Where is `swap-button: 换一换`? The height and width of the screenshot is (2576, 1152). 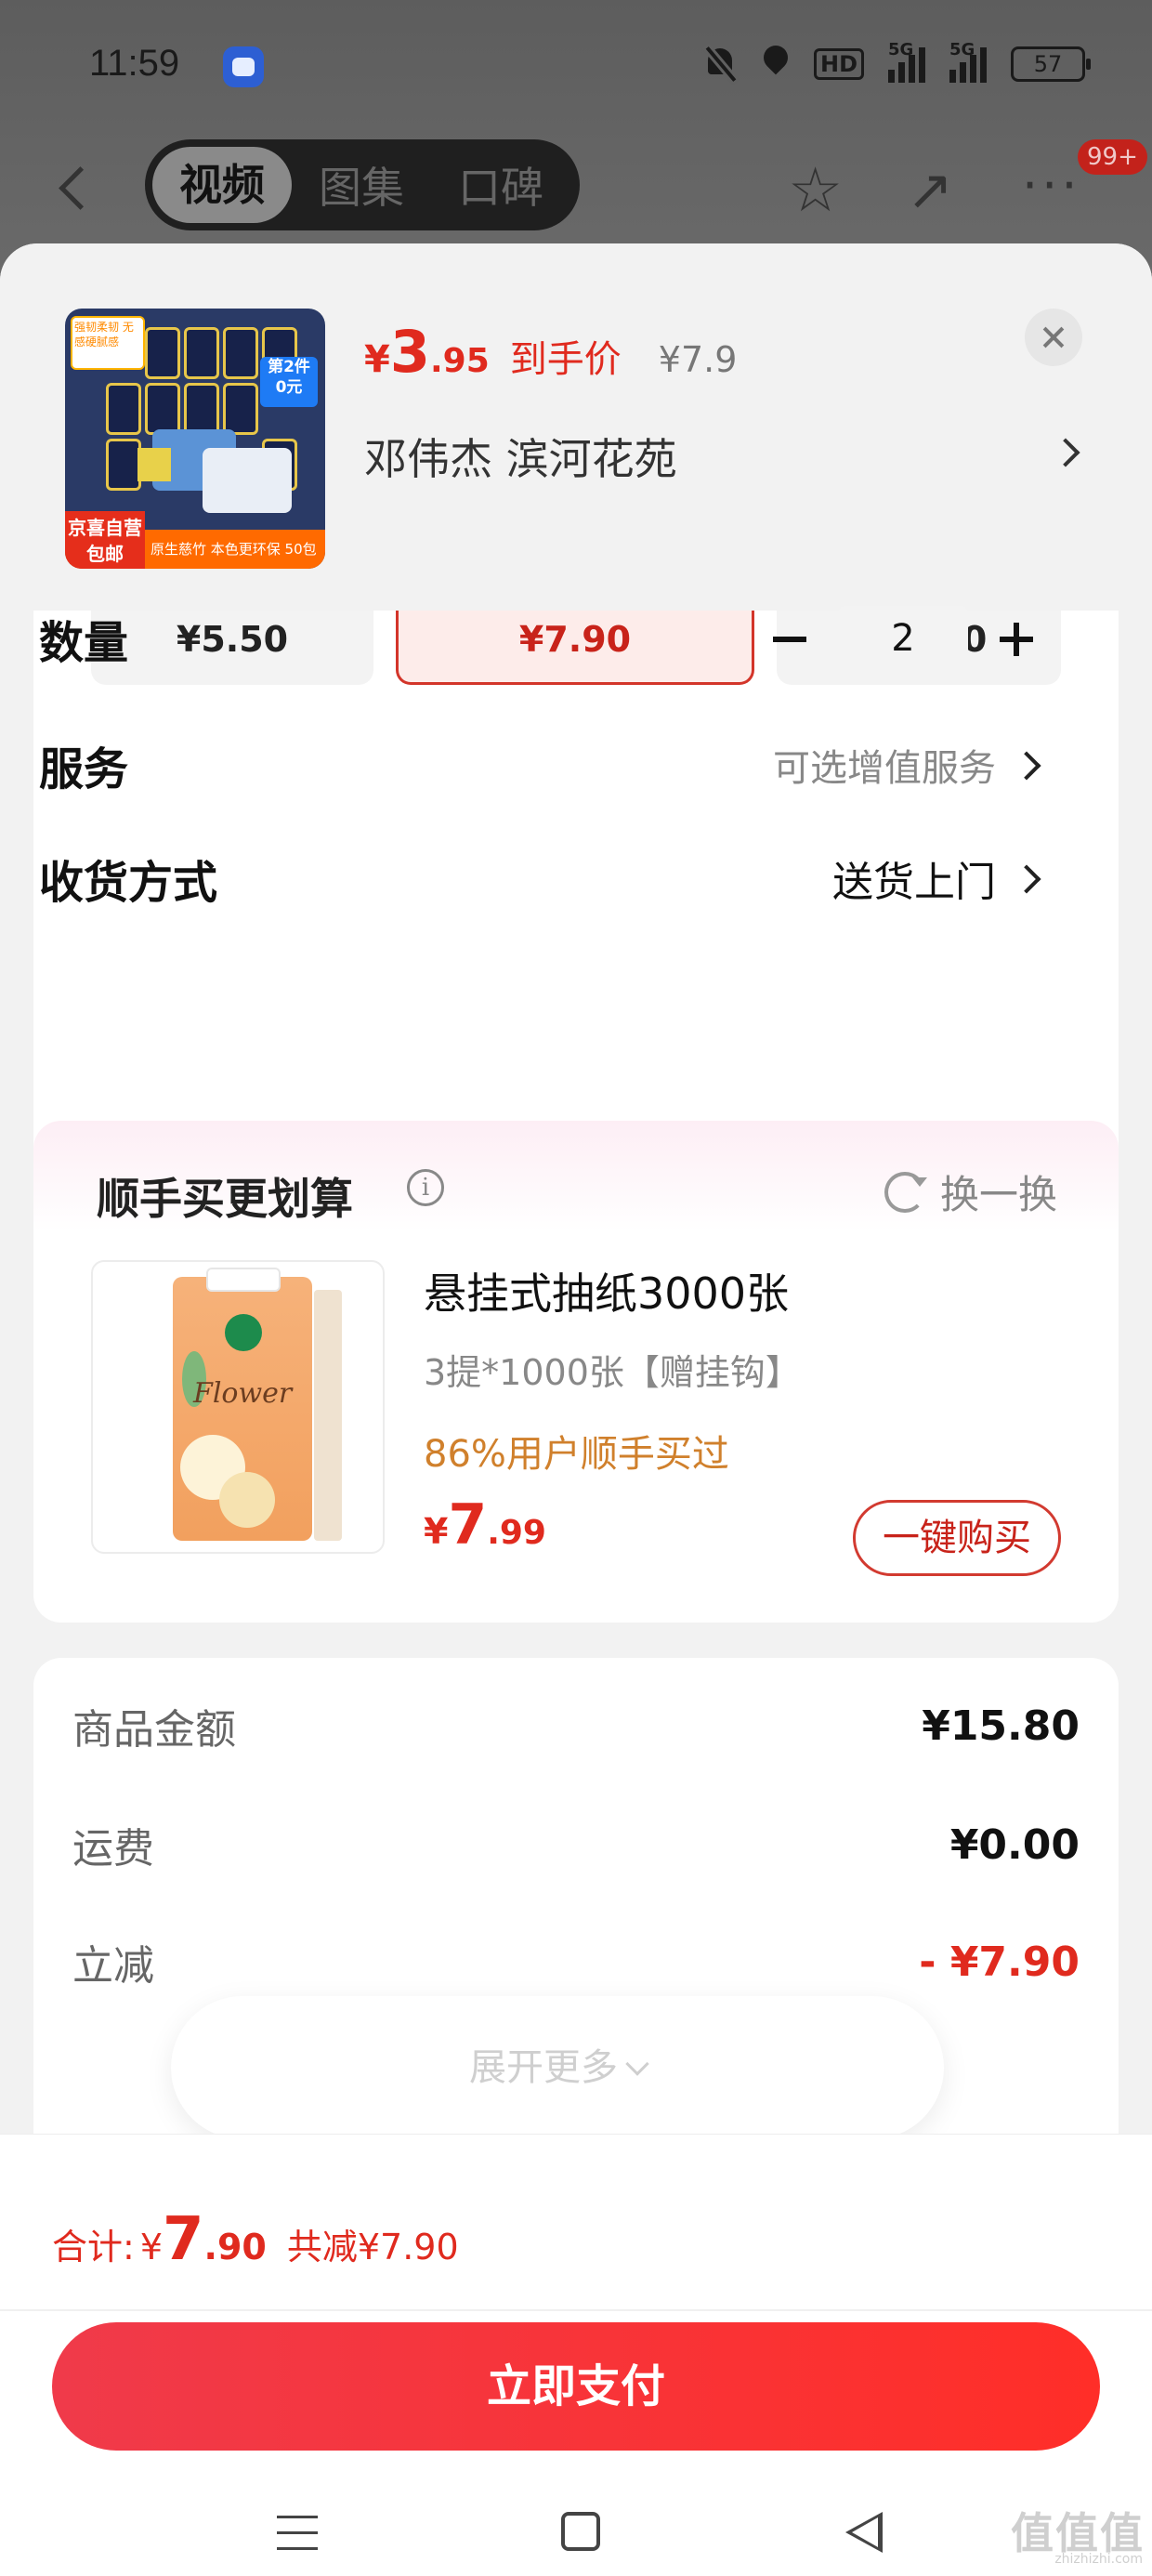 swap-button: 换一换 is located at coordinates (970, 1191).